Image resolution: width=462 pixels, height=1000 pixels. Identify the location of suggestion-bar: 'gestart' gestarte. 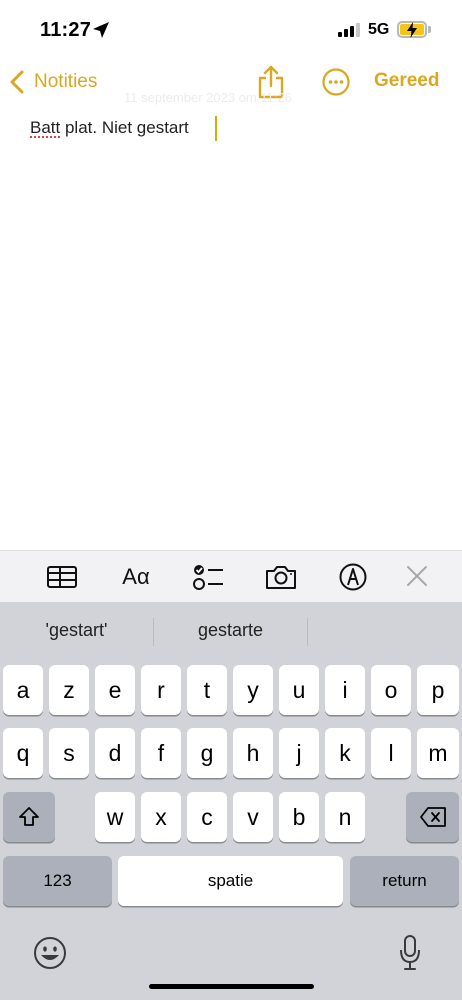
(231, 632).